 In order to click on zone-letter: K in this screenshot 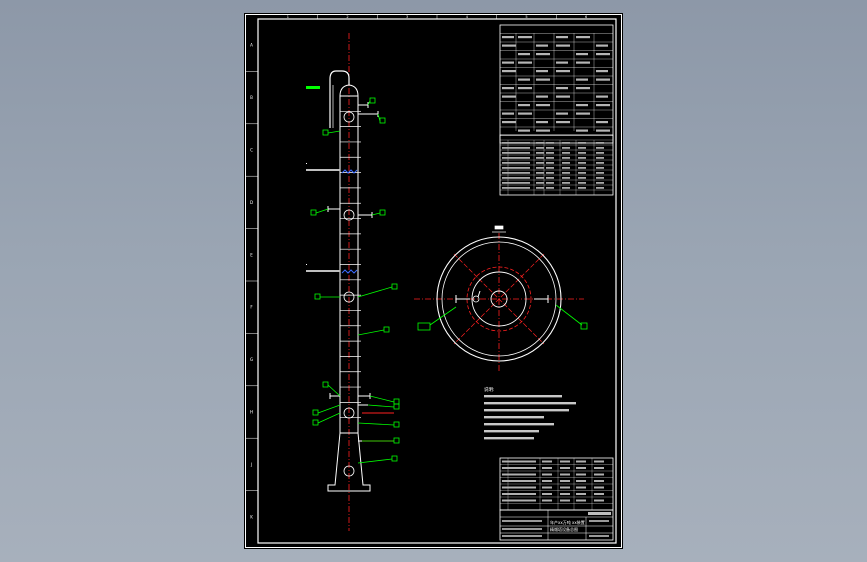, I will do `click(251, 516)`.